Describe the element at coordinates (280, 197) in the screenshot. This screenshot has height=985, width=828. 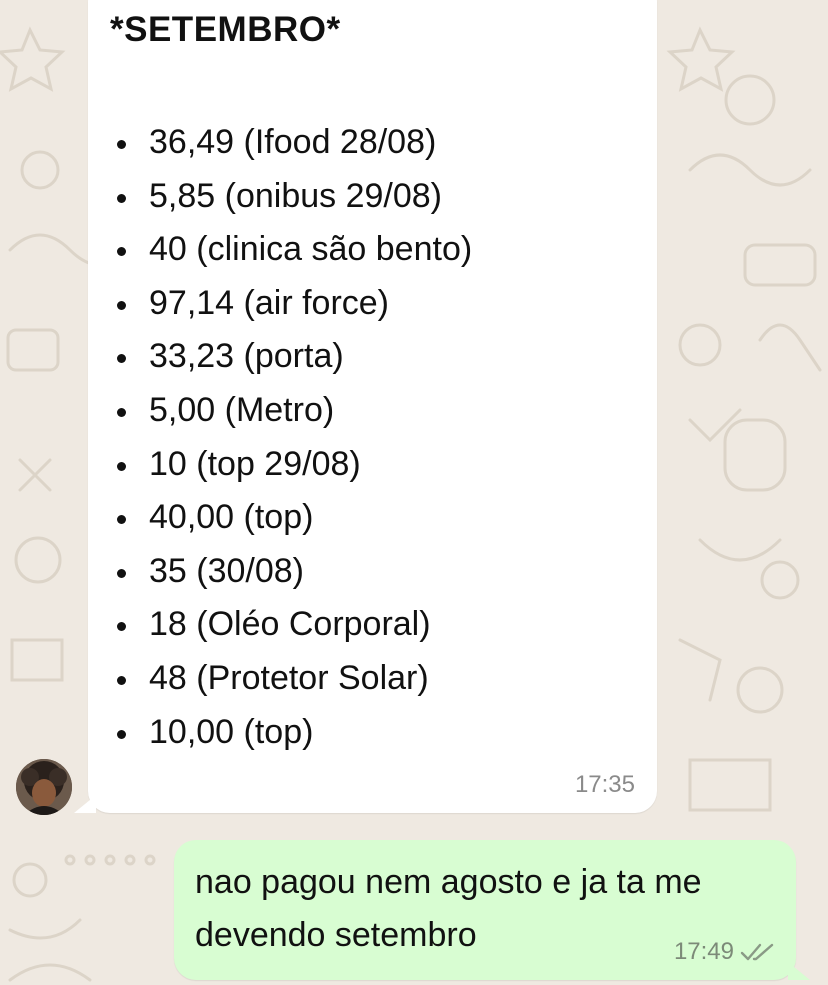
I see `list-item: 5,85 (onibus 29/08)` at that location.